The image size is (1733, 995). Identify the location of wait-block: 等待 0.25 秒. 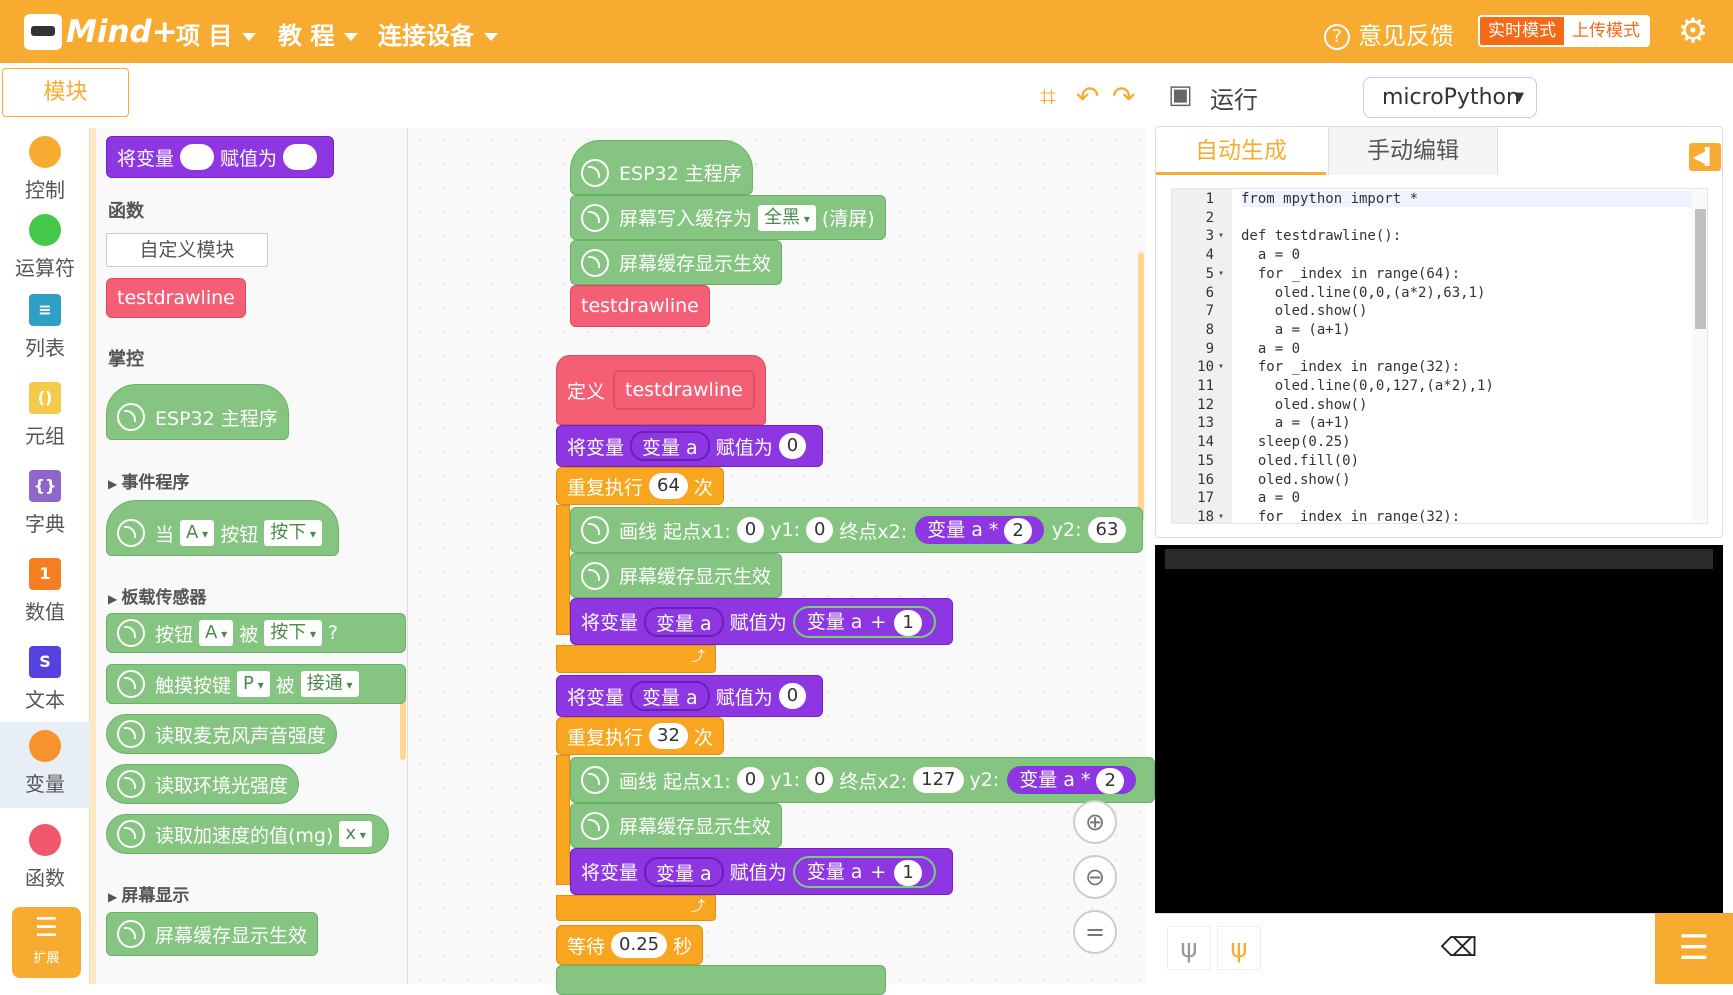
(630, 945).